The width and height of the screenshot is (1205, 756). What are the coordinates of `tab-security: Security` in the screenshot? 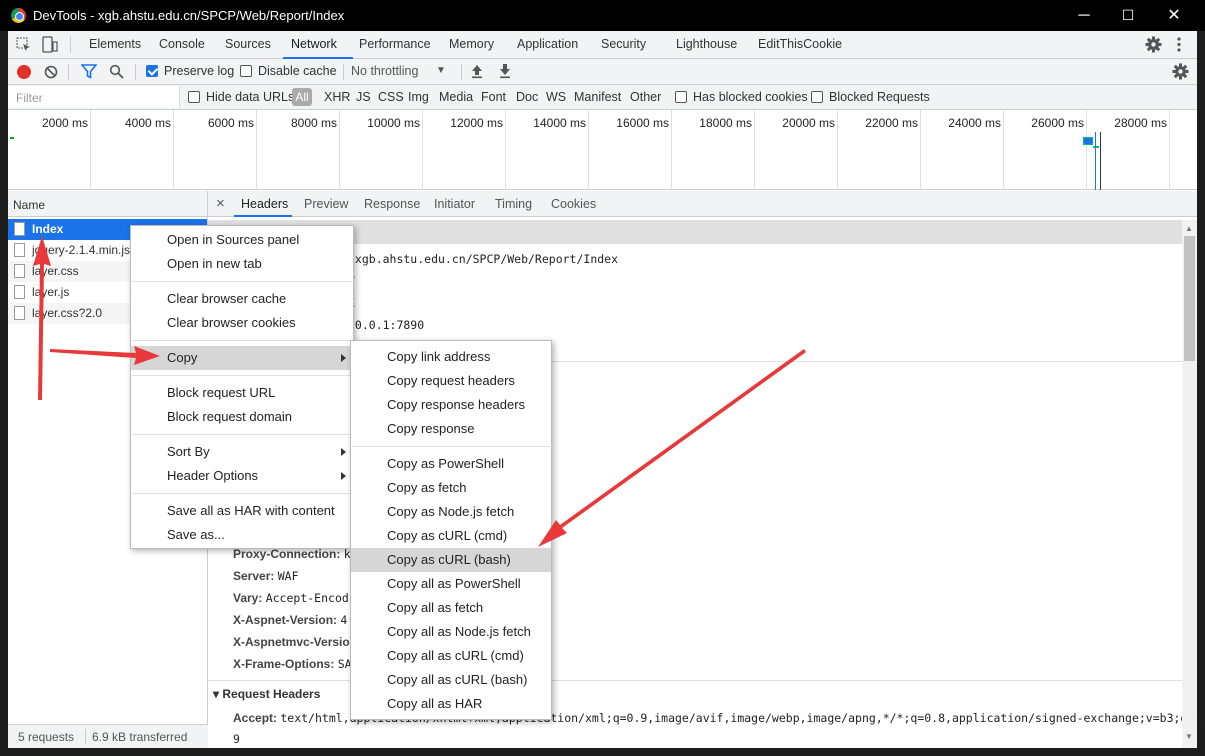 It's located at (623, 44).